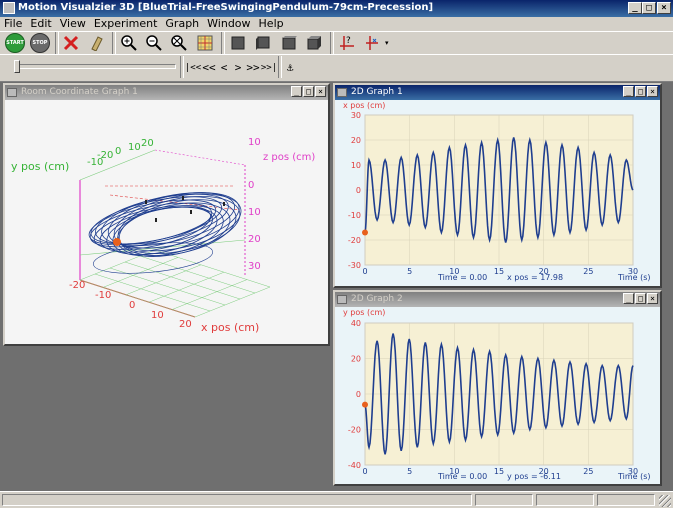  I want to click on menu-help: Help, so click(271, 24).